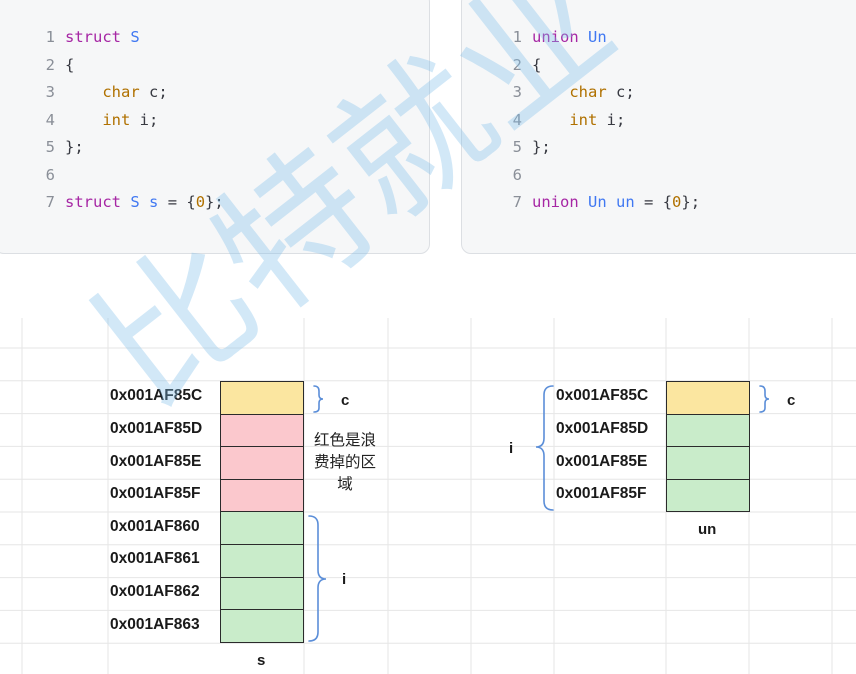  I want to click on struct-c-brace, so click(318, 399).